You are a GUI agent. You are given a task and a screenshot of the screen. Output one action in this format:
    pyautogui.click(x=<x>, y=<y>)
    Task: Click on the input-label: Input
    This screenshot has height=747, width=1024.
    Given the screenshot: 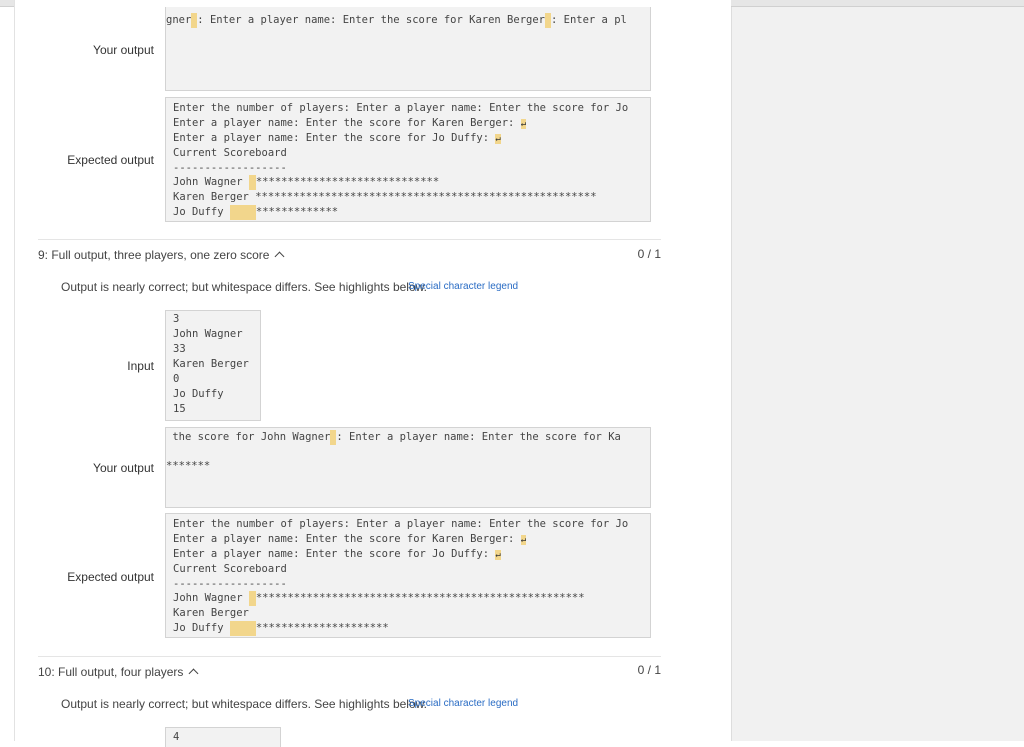 What is the action you would take?
    pyautogui.click(x=140, y=366)
    